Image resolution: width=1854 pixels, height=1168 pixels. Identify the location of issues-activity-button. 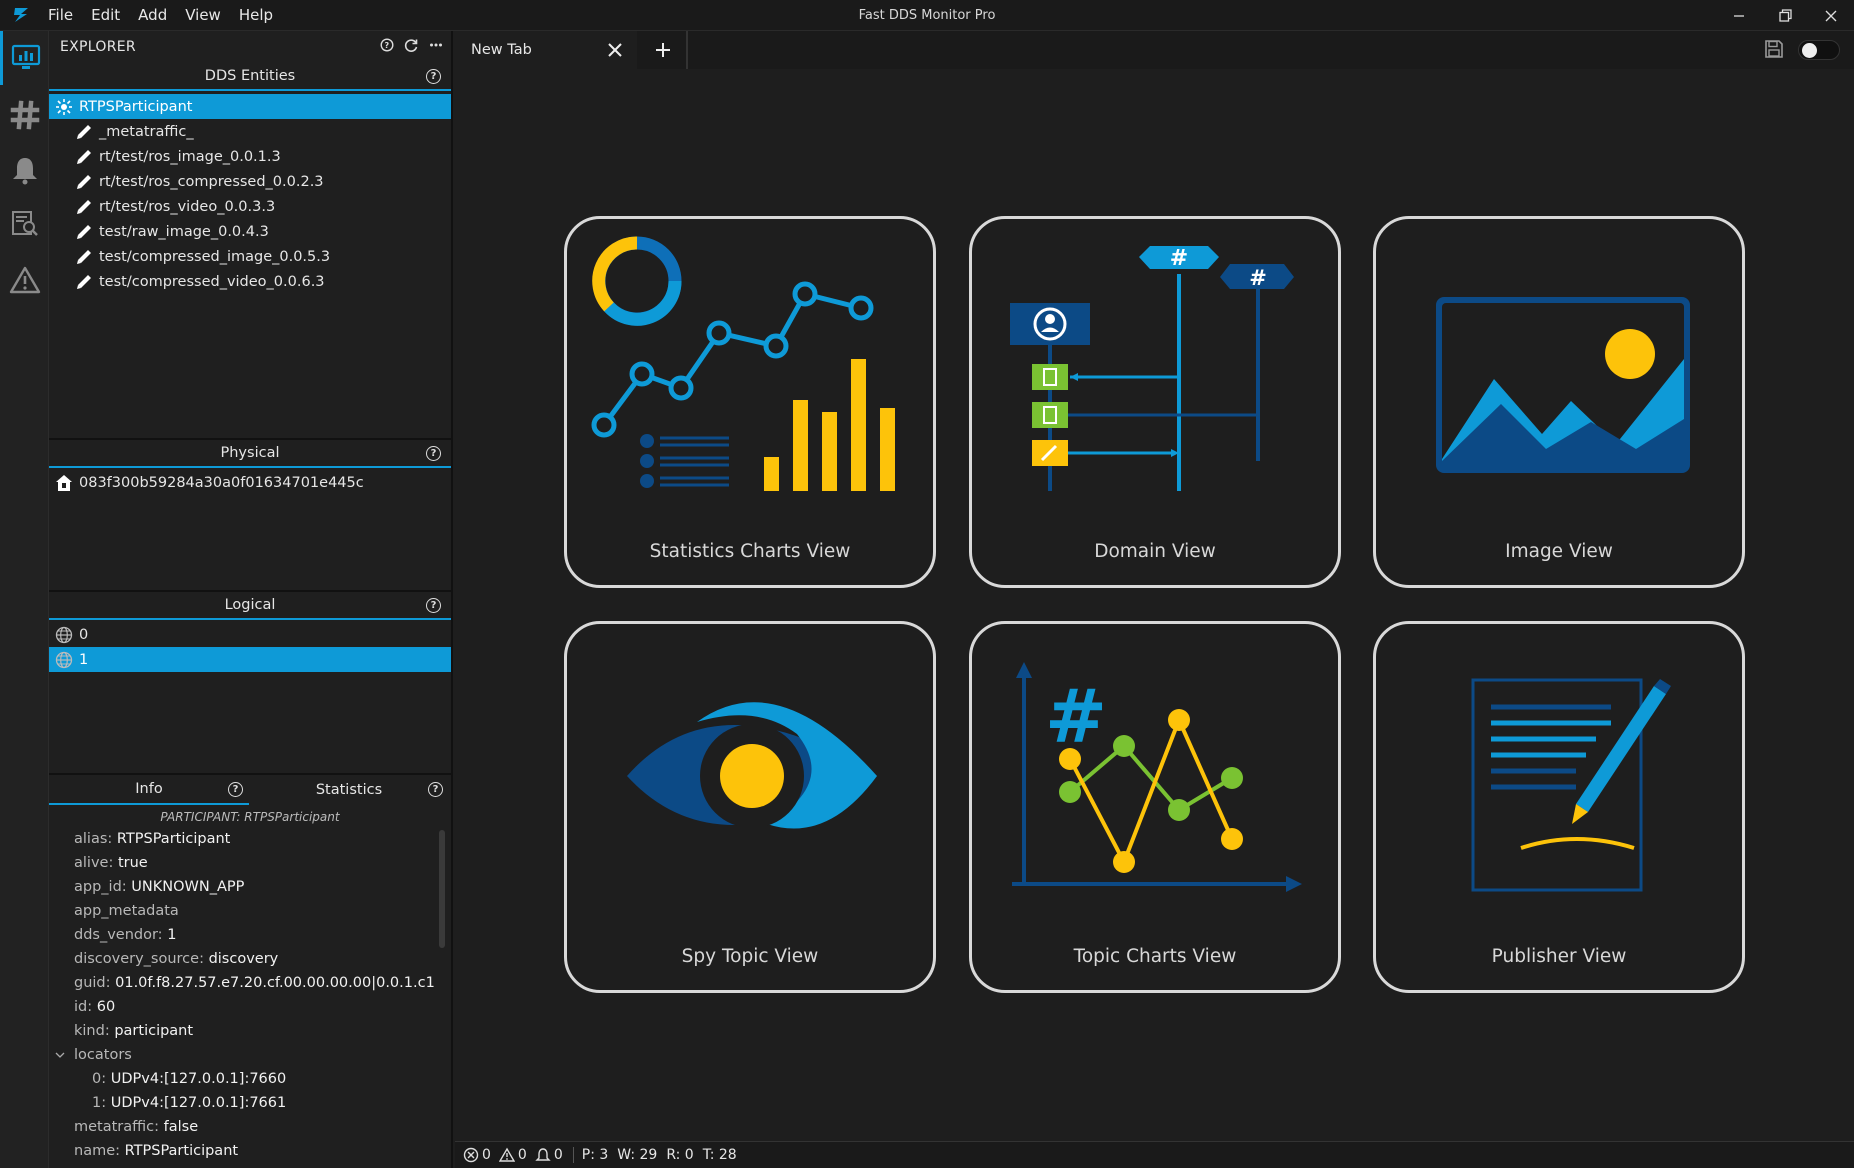
(24, 280).